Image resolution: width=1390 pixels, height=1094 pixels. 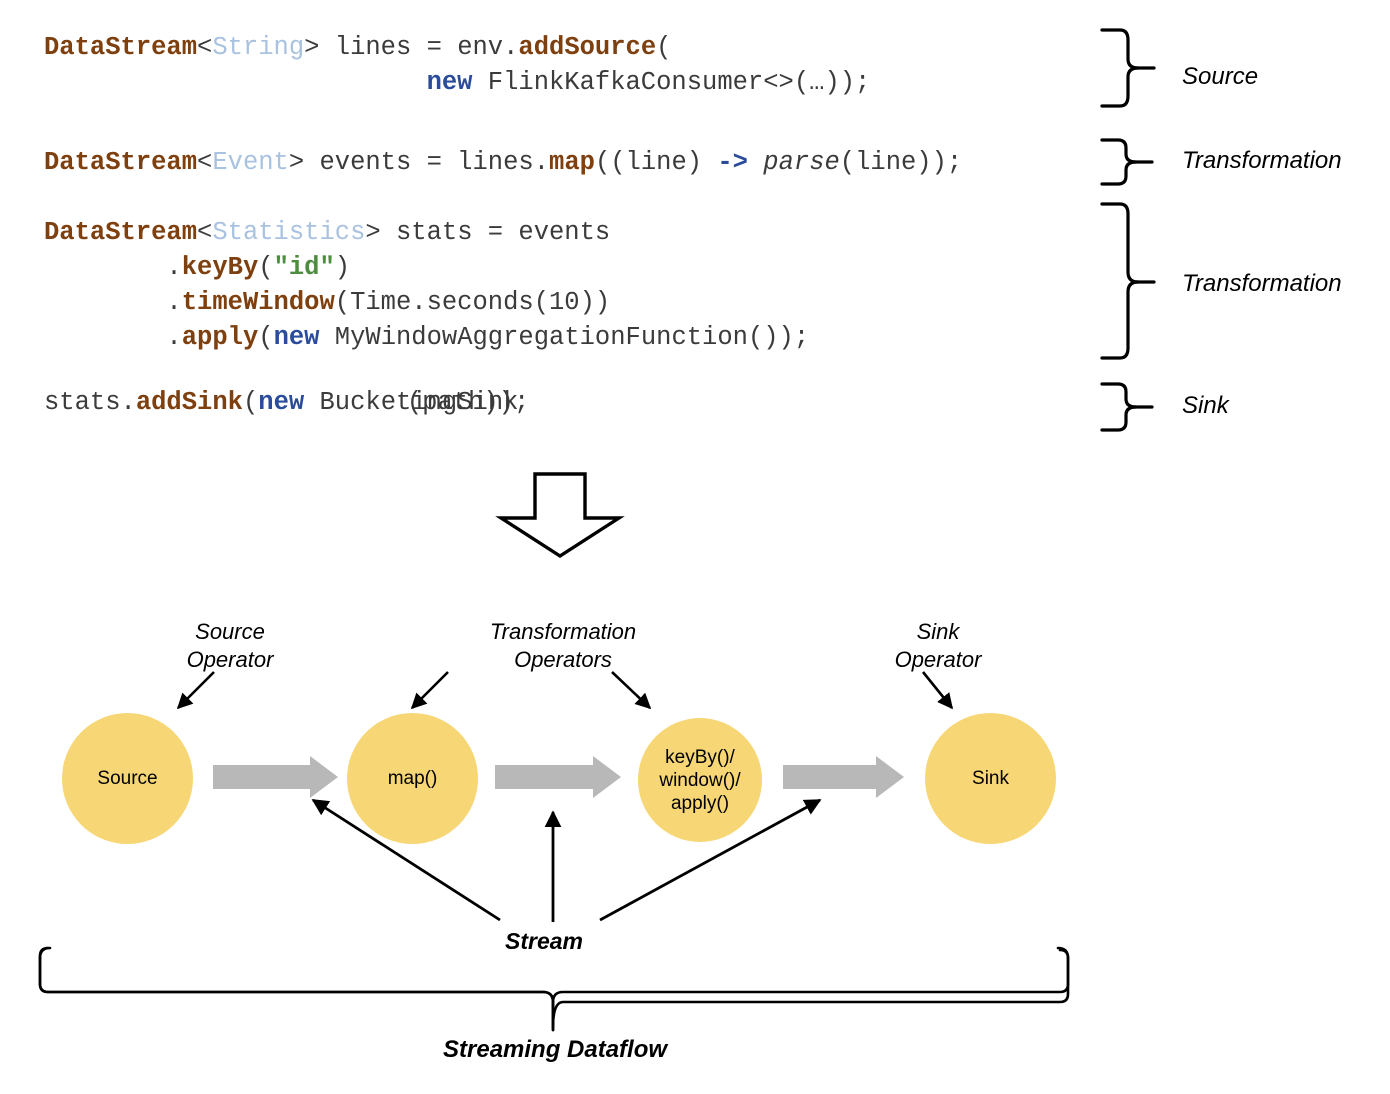 I want to click on code-token: ), so click(x=342, y=267).